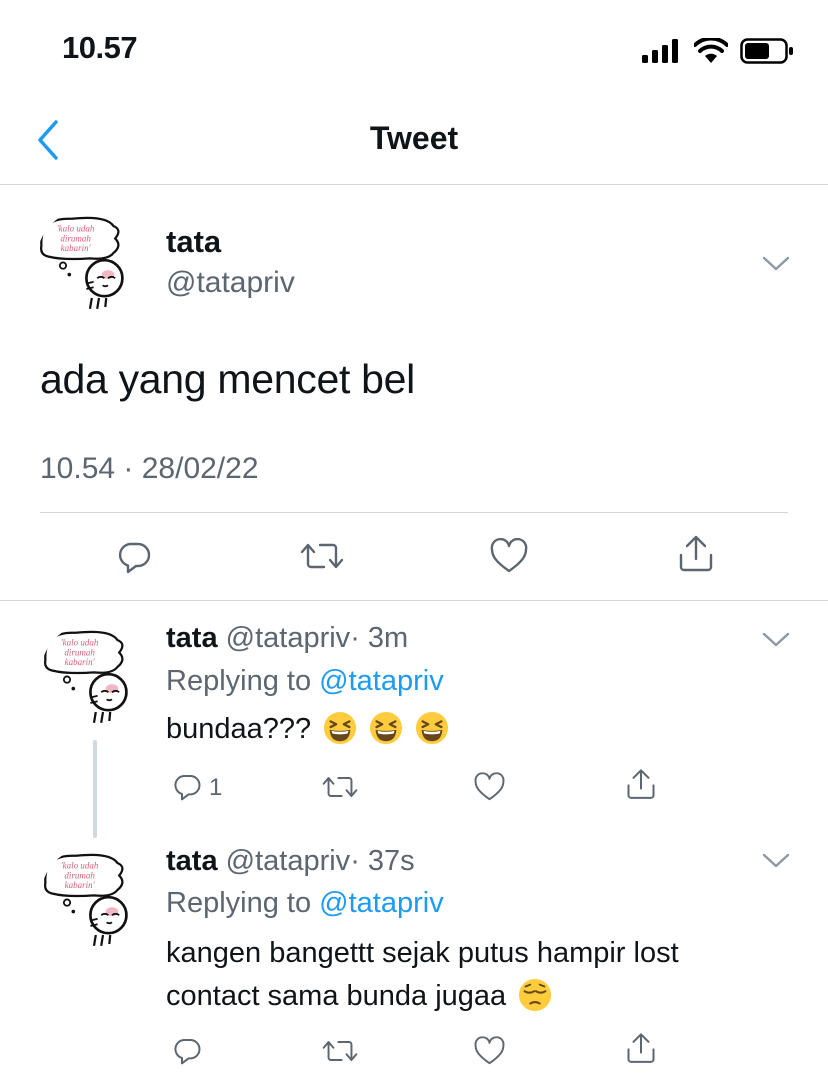 This screenshot has width=828, height=1086. Describe the element at coordinates (711, 50) in the screenshot. I see `wifi-icon` at that location.